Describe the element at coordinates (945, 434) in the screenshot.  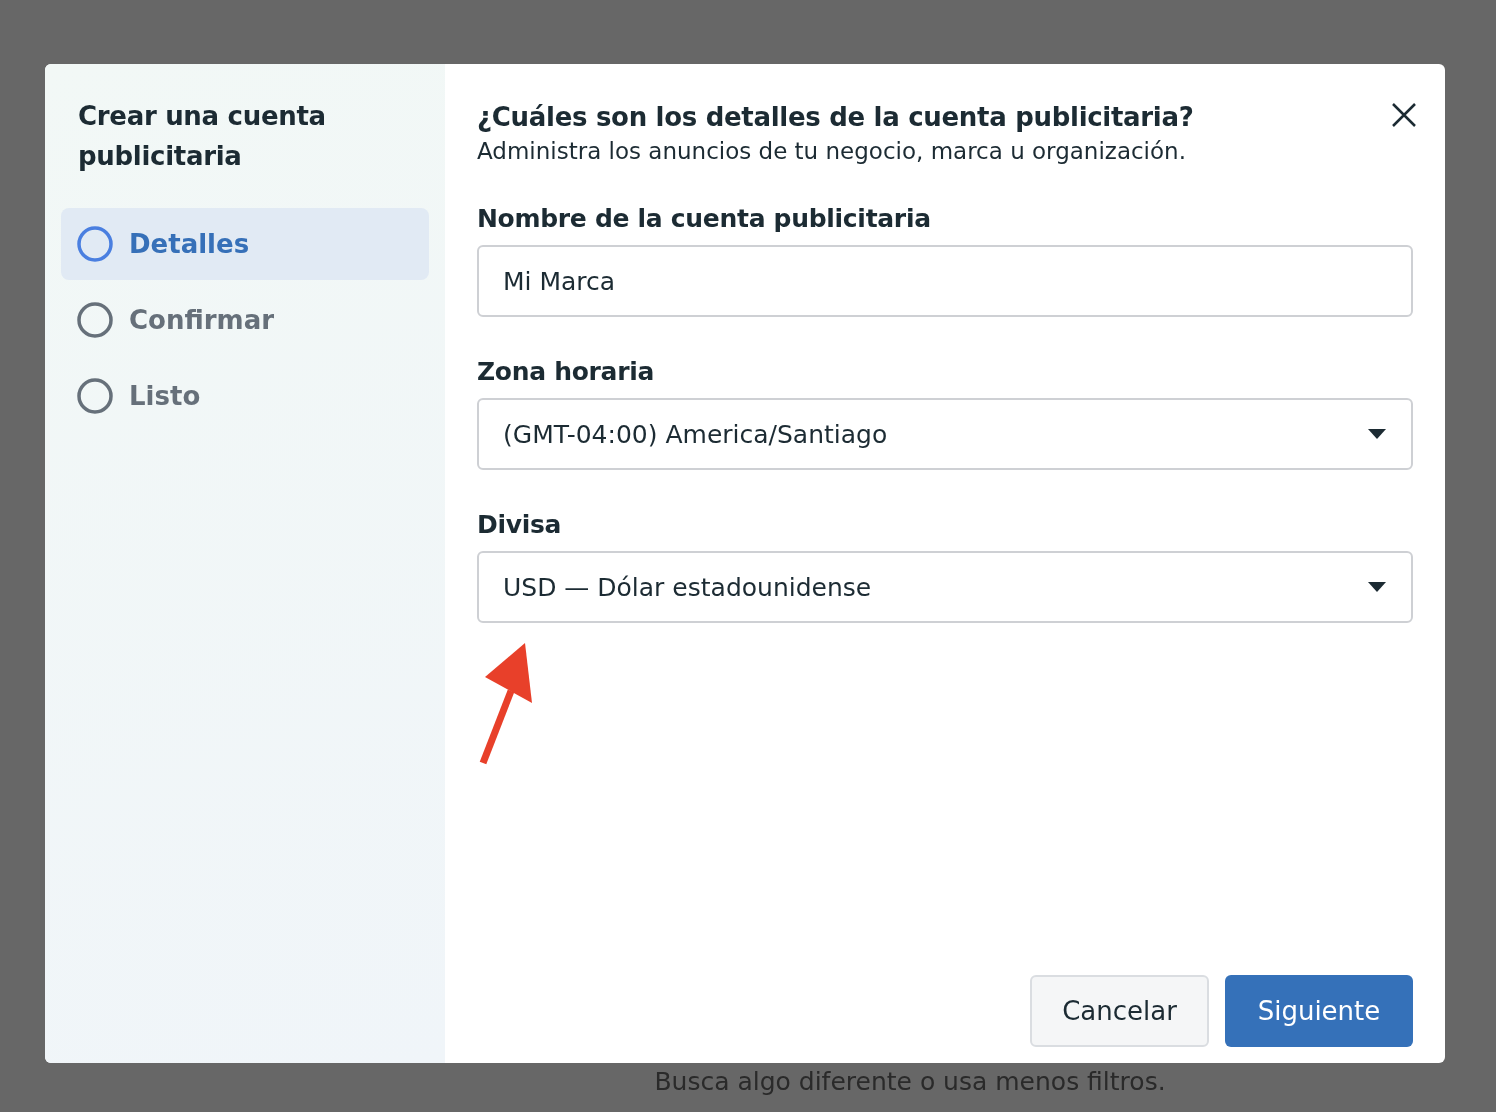
I see `dropdown-field: (GMT-04:00) America/Santiago` at that location.